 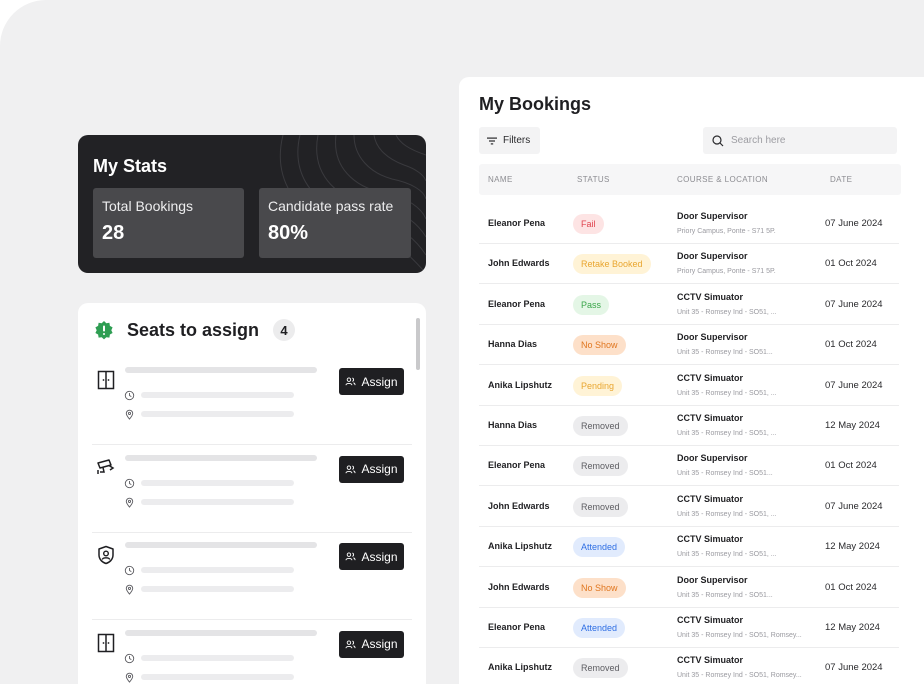 I want to click on table-header: NAME STATUS COURSE & LOCATION DATE, so click(x=690, y=179).